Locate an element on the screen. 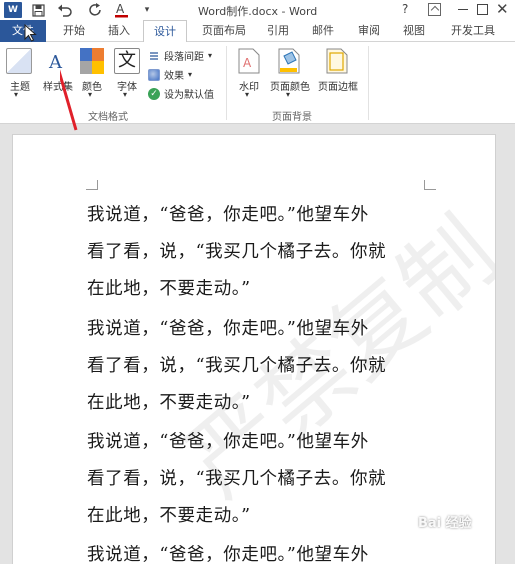 This screenshot has height=564, width=515. paragraph-spacing-label: 段落间距 is located at coordinates (184, 57).